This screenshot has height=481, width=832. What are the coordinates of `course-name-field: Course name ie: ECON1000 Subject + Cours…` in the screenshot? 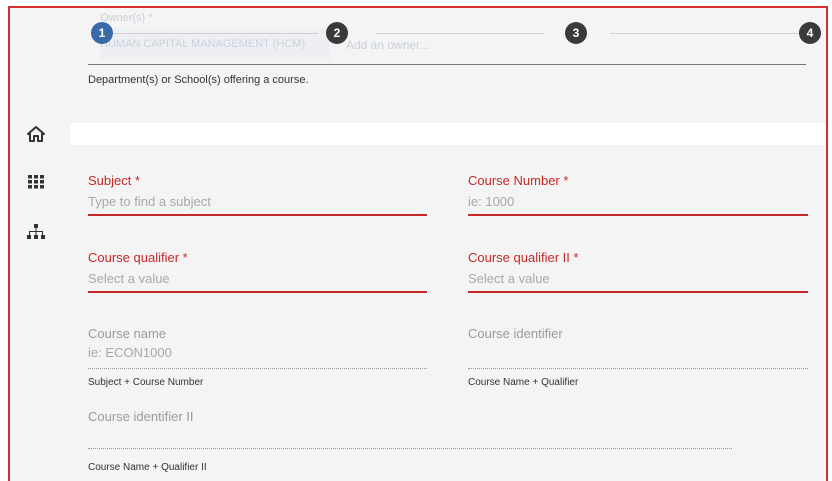 It's located at (257, 357).